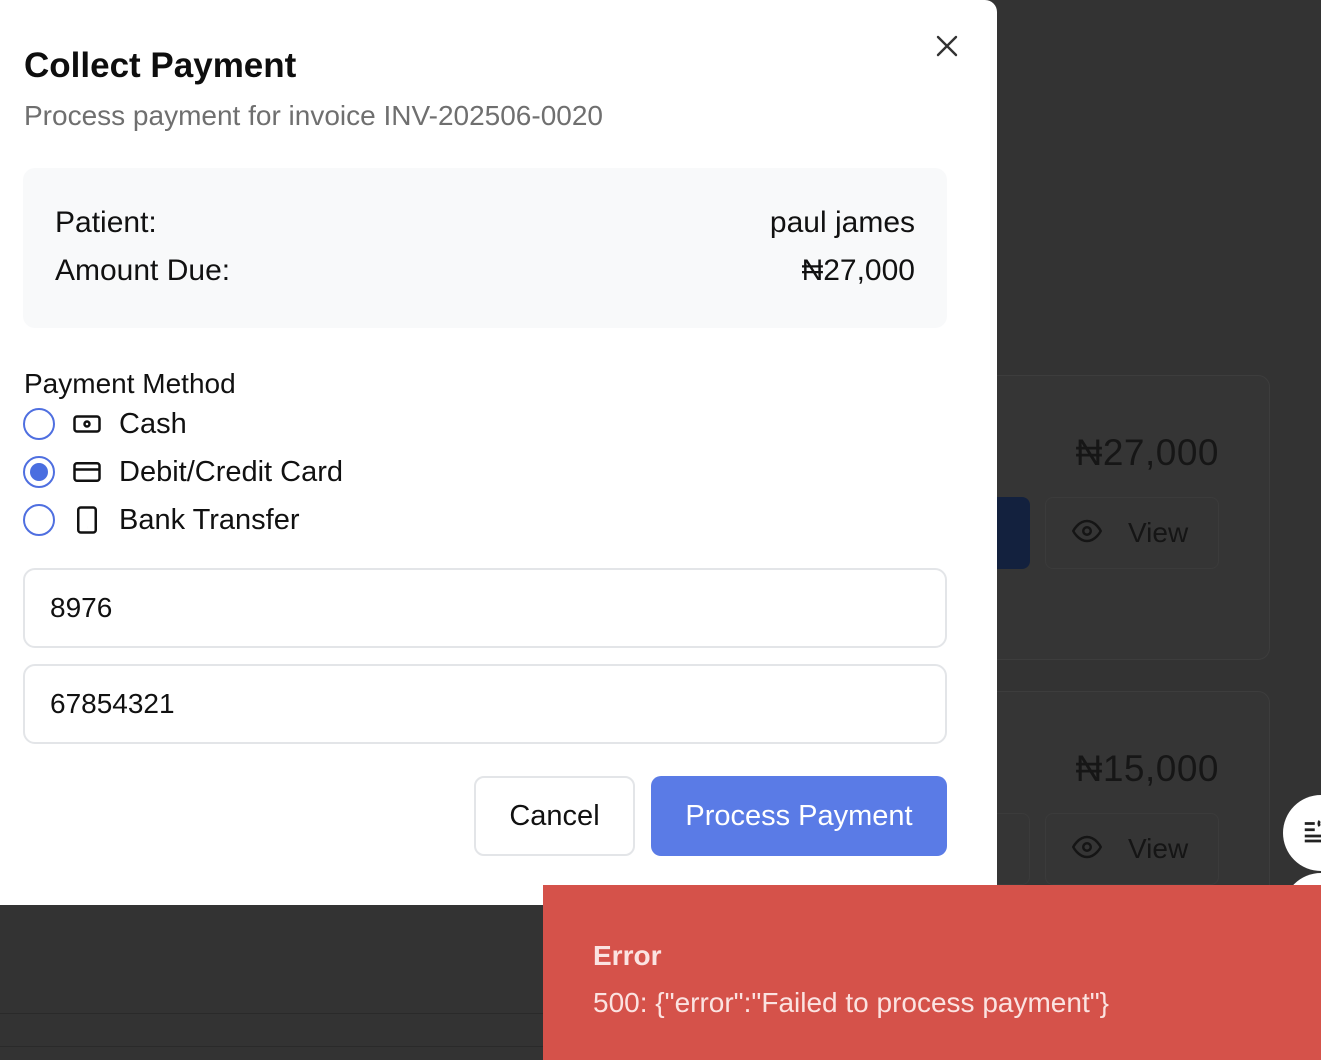 The image size is (1321, 1060). I want to click on invoice-amount: ₦27,000, so click(1147, 452).